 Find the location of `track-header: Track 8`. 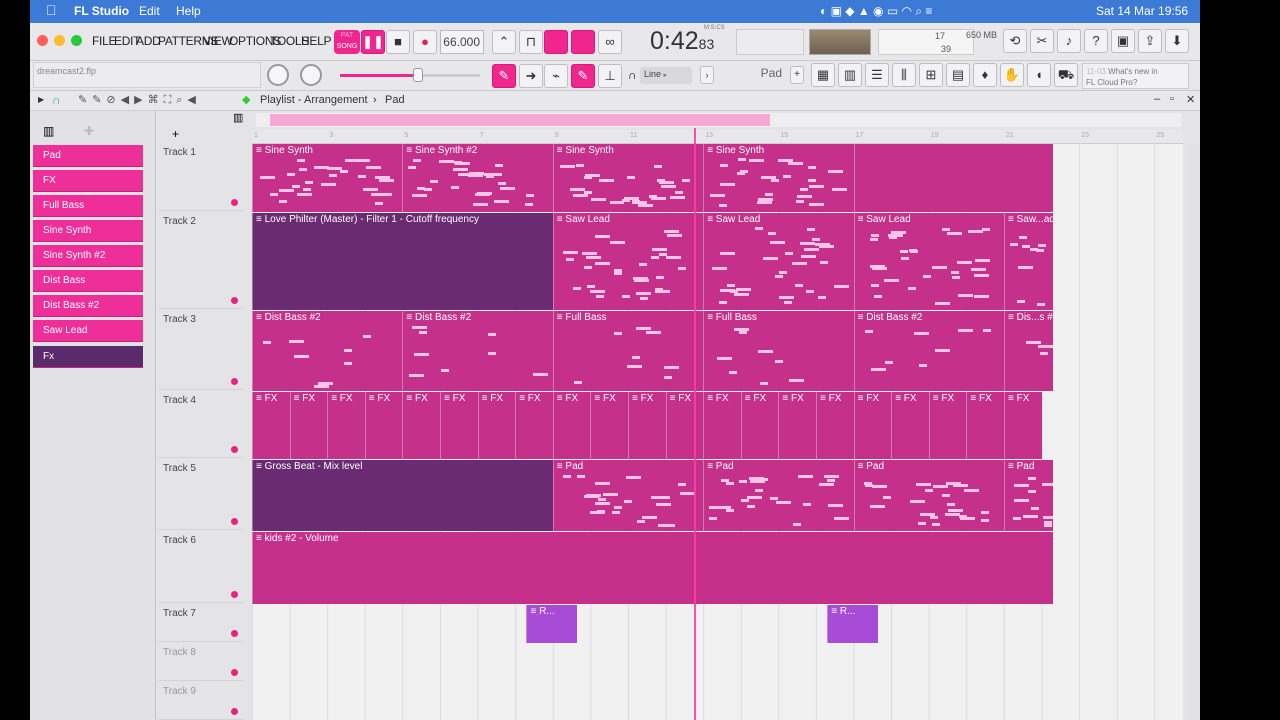

track-header: Track 8 is located at coordinates (201, 661).